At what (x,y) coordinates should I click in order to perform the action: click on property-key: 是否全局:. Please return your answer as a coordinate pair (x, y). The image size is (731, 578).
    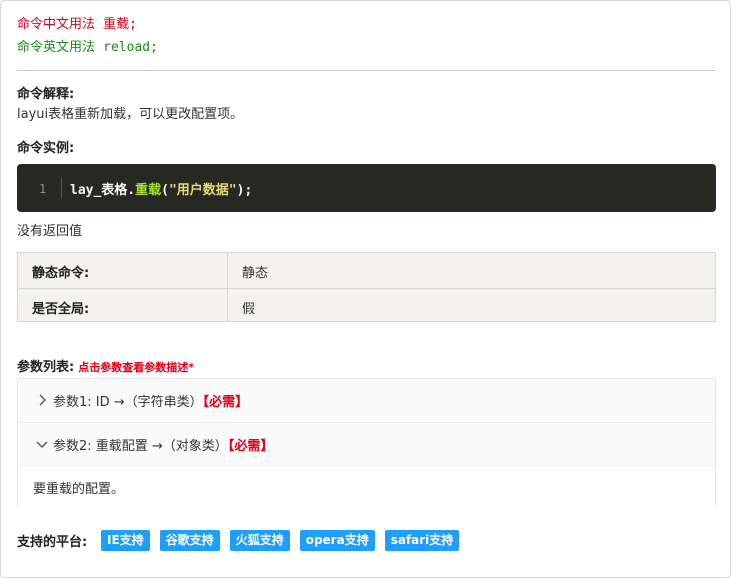
    Looking at the image, I should click on (61, 309).